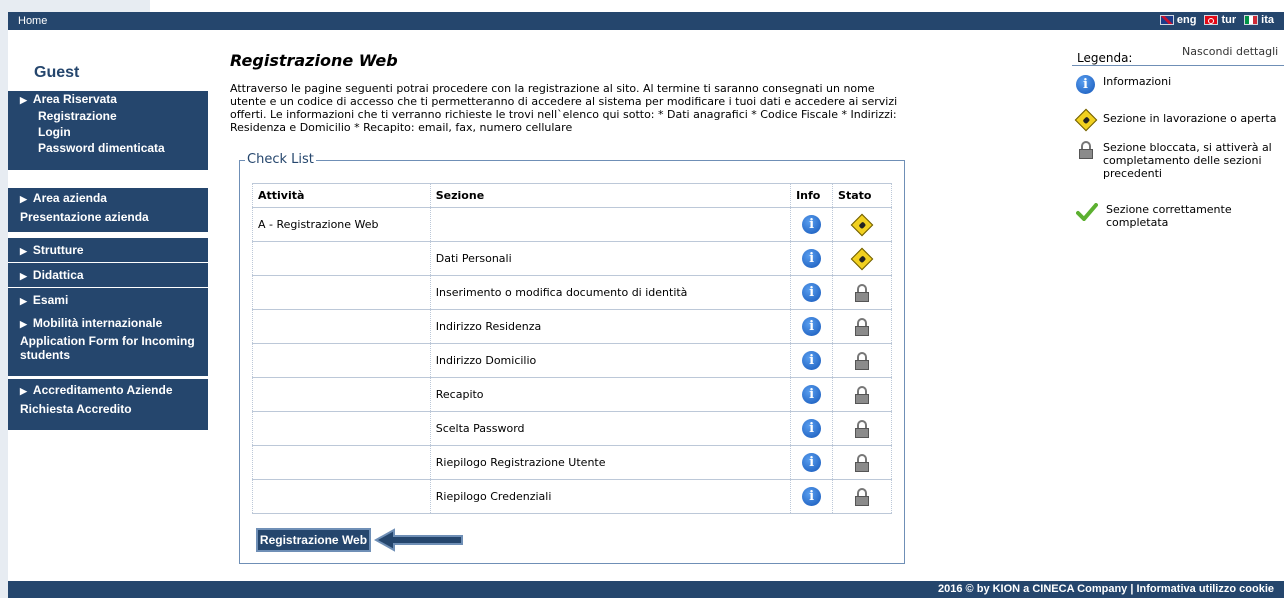 The image size is (1284, 598). I want to click on sidebar-item-application-form: Application Form for Incoming students, so click(108, 348).